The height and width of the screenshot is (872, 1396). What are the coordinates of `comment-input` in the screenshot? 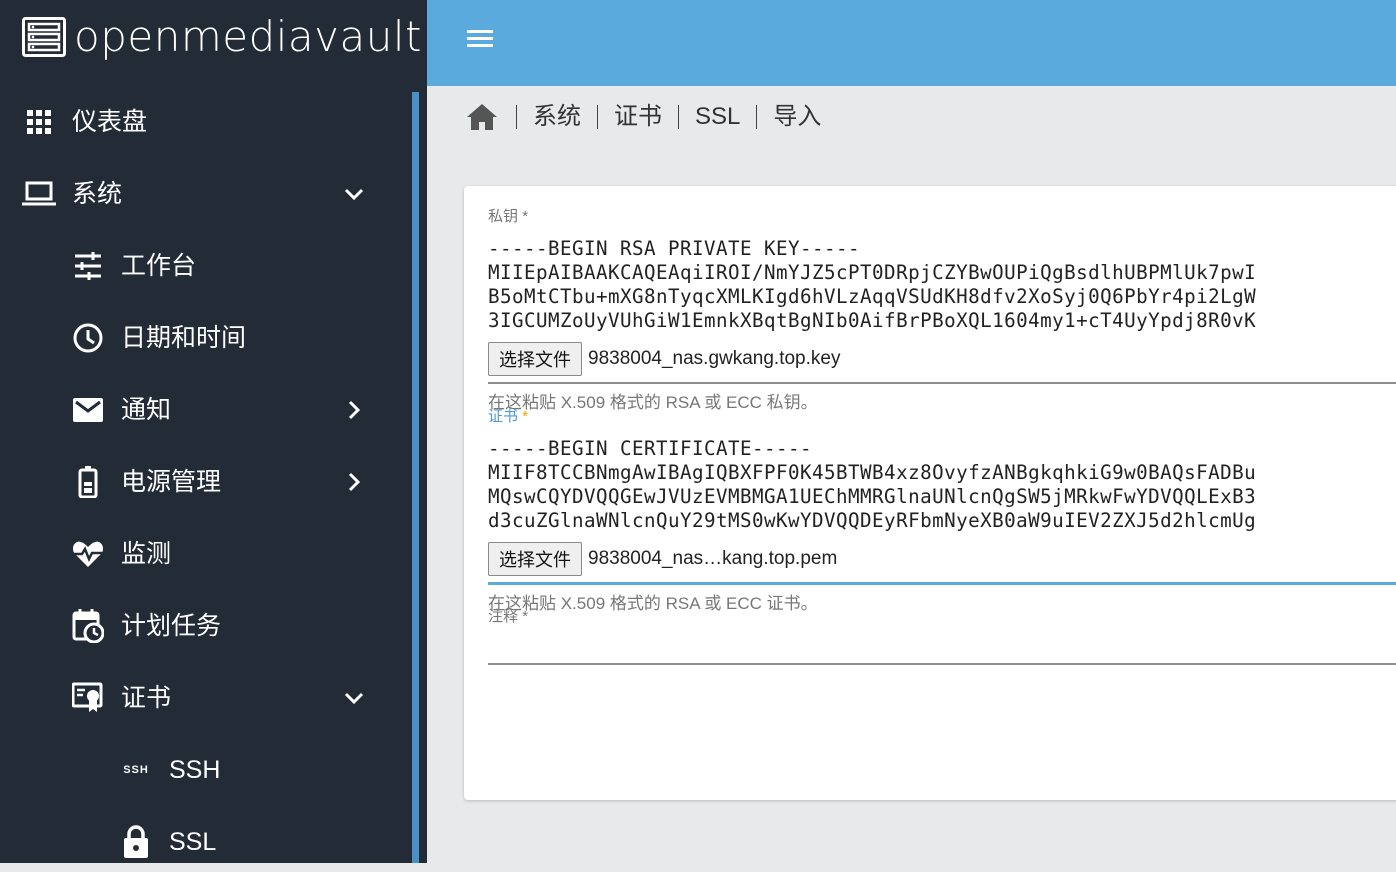 It's located at (942, 642).